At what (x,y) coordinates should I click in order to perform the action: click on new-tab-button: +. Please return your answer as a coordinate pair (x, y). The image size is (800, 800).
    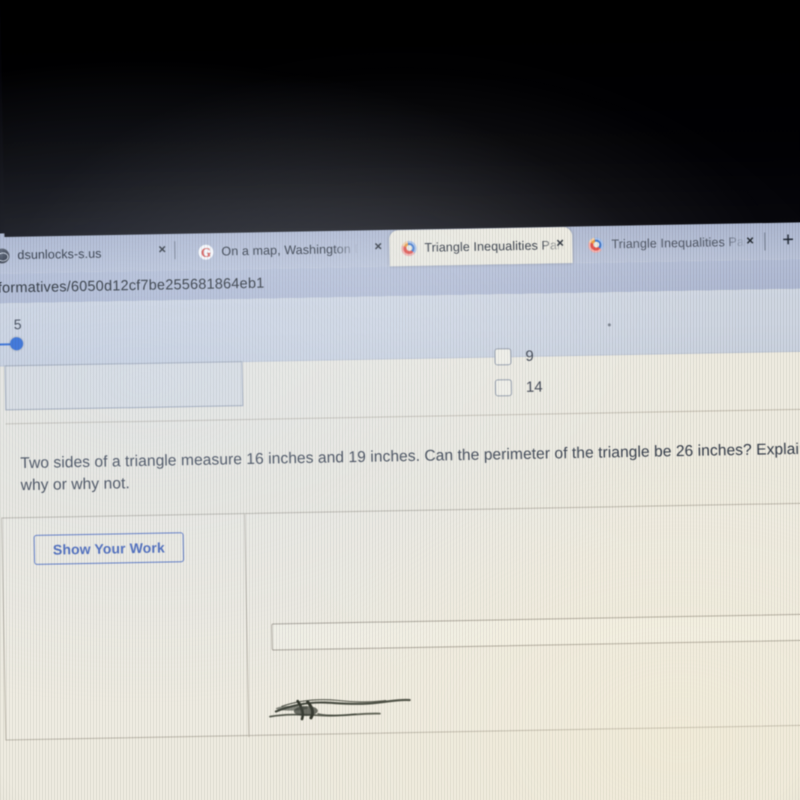
    Looking at the image, I should click on (788, 240).